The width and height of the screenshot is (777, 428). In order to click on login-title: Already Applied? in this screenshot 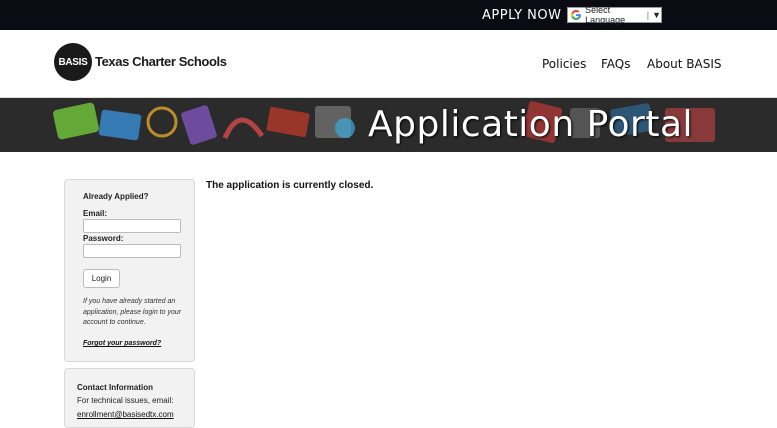, I will do `click(116, 196)`.